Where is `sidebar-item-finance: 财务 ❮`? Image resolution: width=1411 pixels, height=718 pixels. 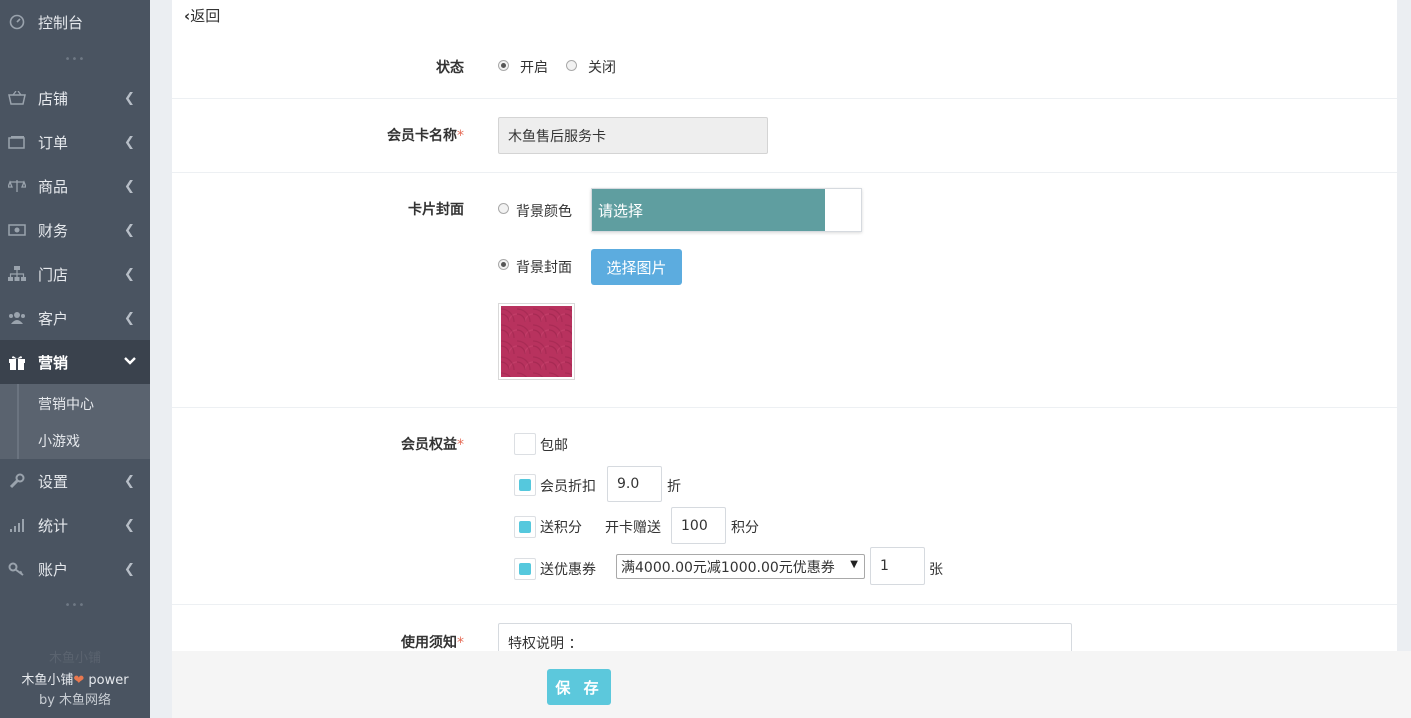
sidebar-item-finance: 财务 ❮ is located at coordinates (75, 230).